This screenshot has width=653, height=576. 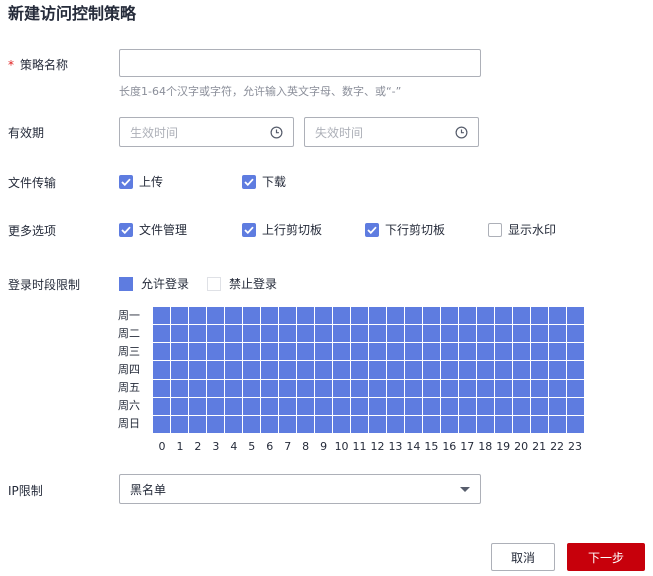 I want to click on file-management-checkbox: 文件管理, so click(x=153, y=229).